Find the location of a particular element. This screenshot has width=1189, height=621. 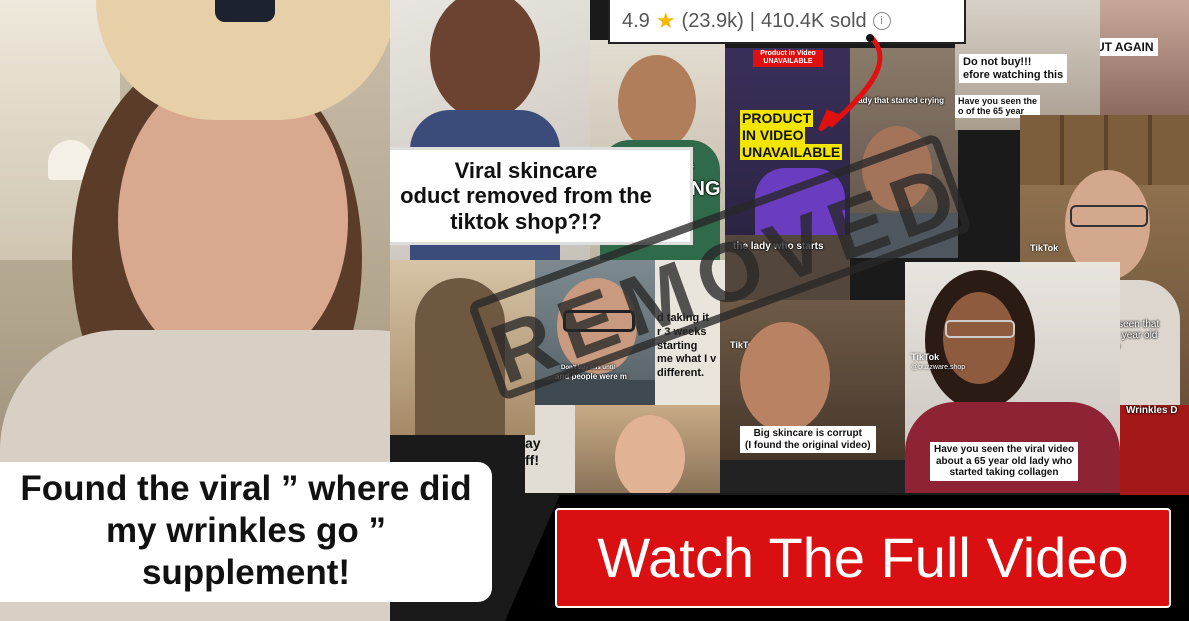

watch-full-video-label: Watch The Full Video is located at coordinates (863, 557).